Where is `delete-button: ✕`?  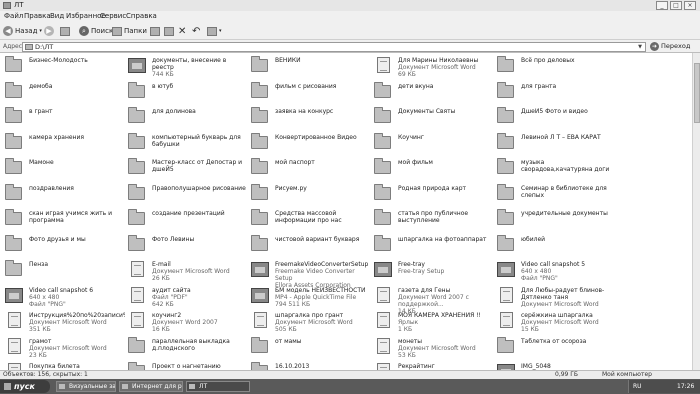
delete-button: ✕ is located at coordinates (182, 31).